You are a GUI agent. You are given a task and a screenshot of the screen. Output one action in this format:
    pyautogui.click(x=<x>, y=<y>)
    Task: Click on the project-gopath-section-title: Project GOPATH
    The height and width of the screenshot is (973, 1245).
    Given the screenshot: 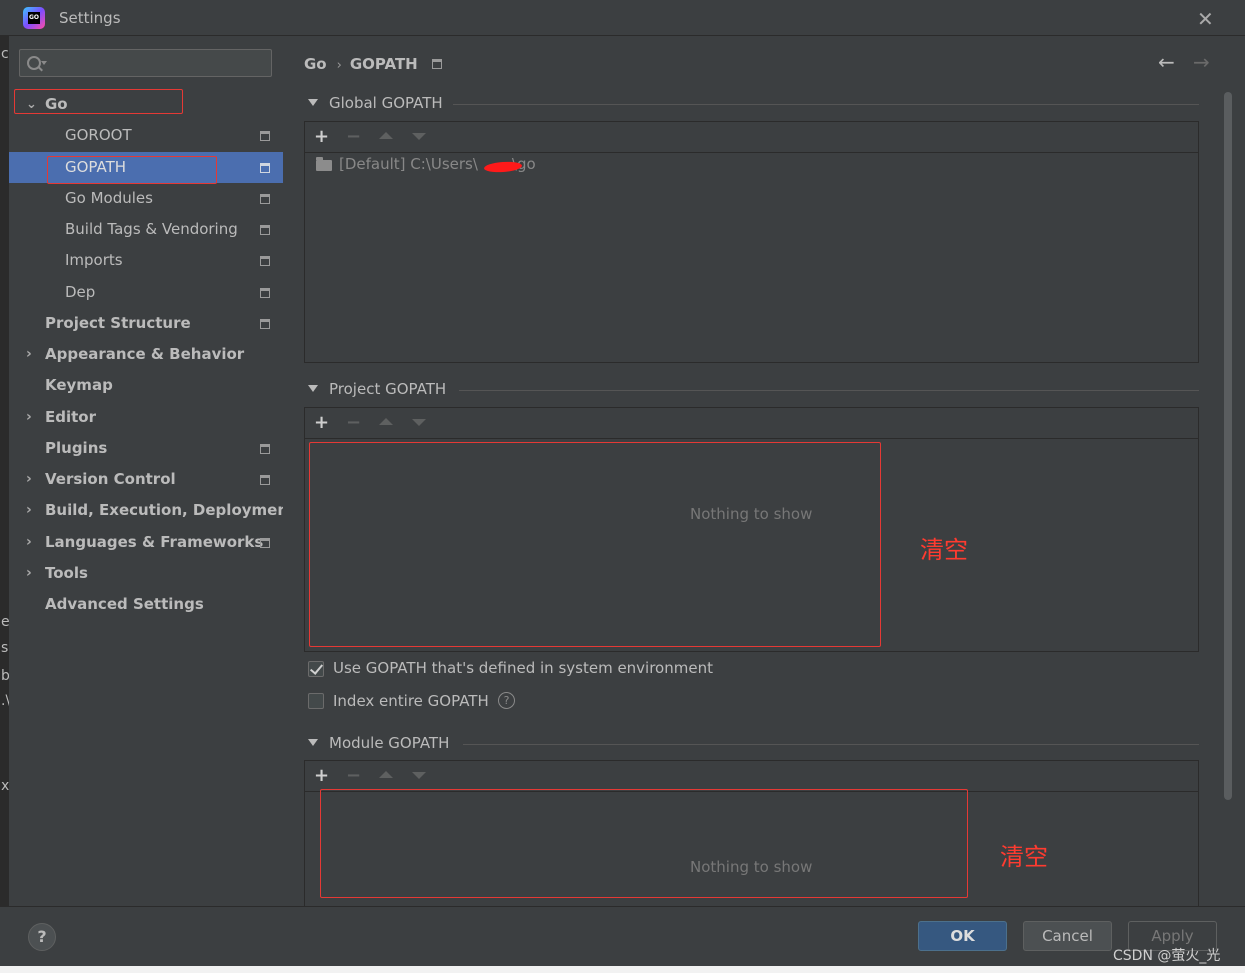 What is the action you would take?
    pyautogui.click(x=377, y=389)
    